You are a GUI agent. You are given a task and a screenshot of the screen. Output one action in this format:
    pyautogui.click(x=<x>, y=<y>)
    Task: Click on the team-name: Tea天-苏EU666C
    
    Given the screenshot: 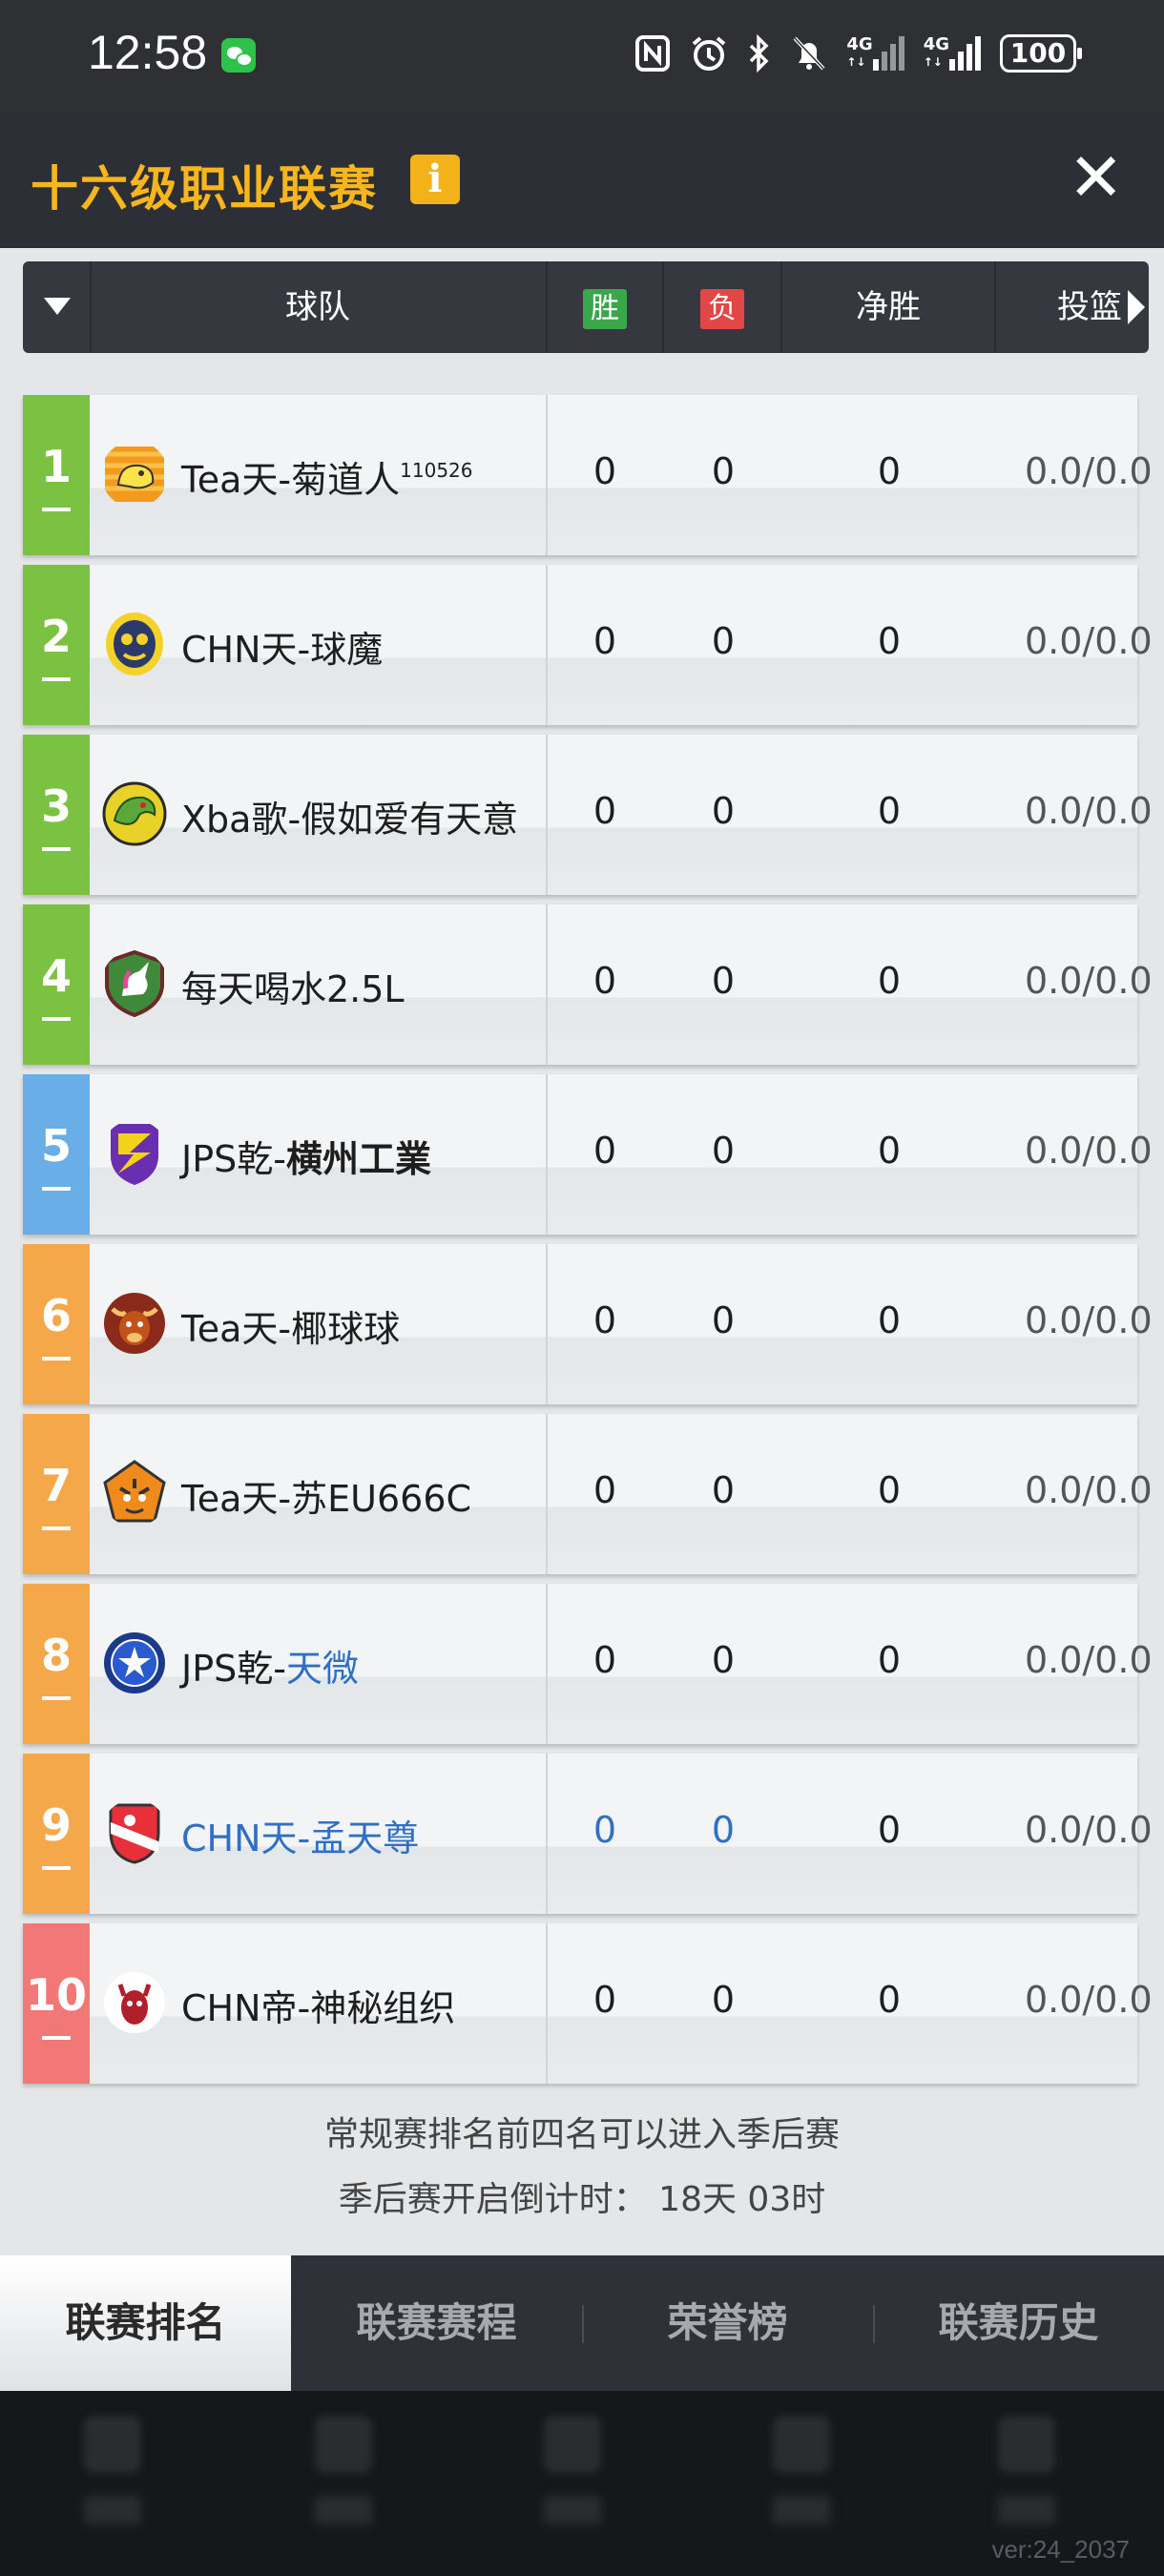 What is the action you would take?
    pyautogui.click(x=326, y=1495)
    